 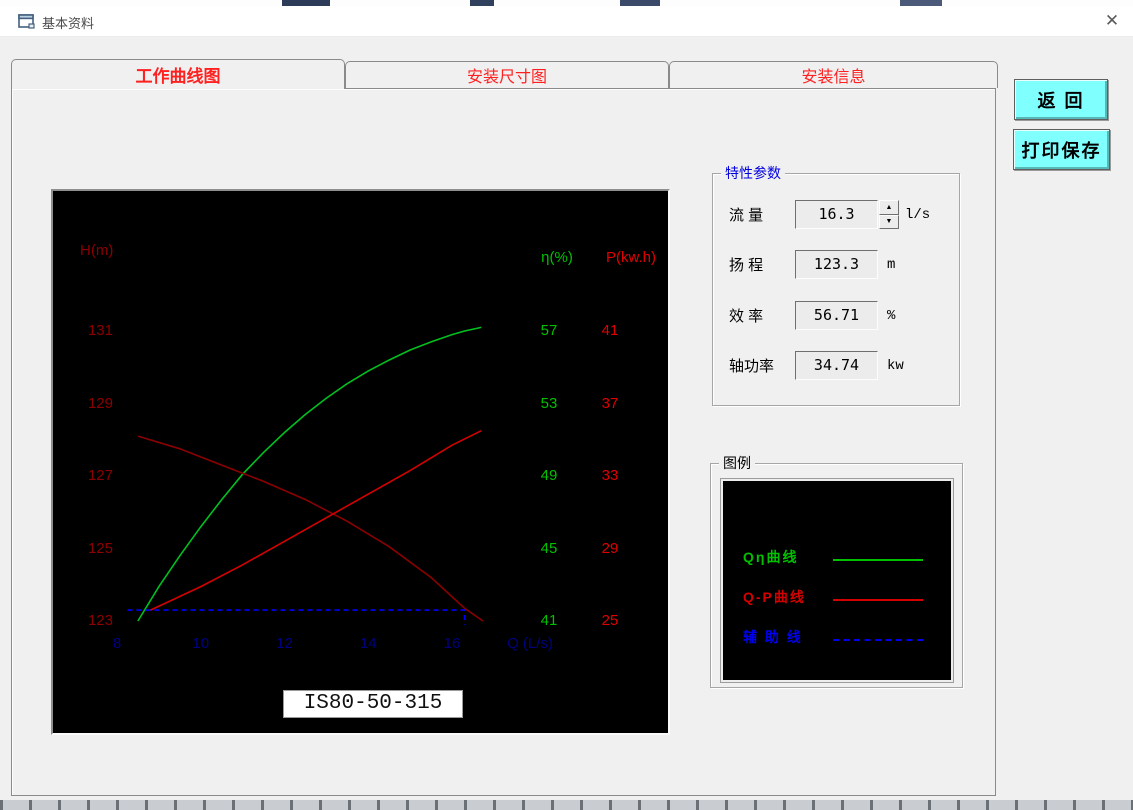 What do you see at coordinates (895, 365) in the screenshot?
I see `shaft-power-unit: kw` at bounding box center [895, 365].